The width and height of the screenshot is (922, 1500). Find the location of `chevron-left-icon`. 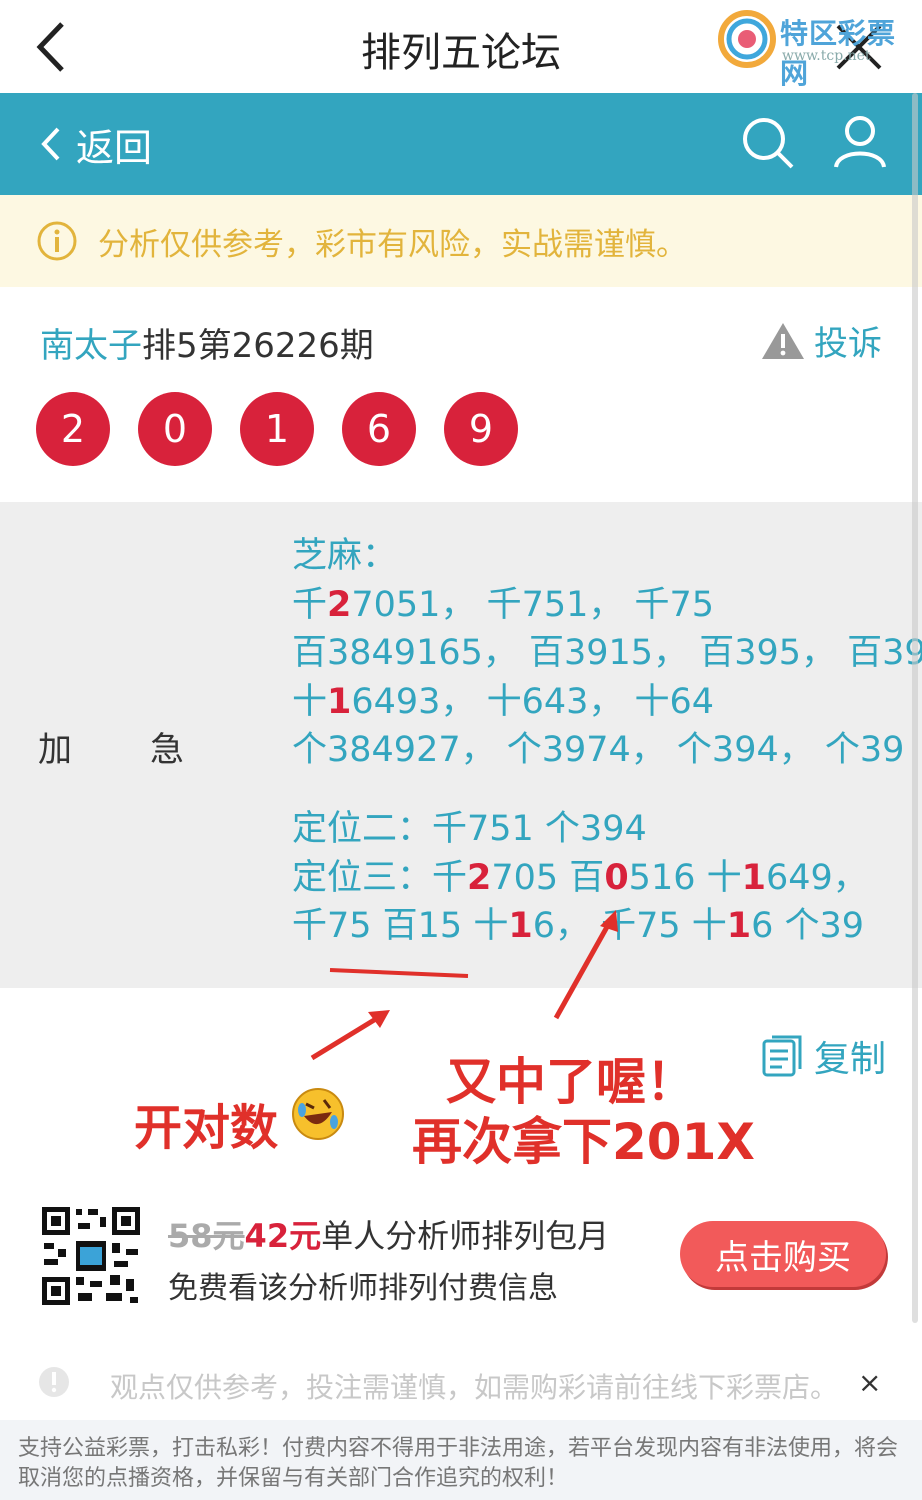

chevron-left-icon is located at coordinates (50, 144).